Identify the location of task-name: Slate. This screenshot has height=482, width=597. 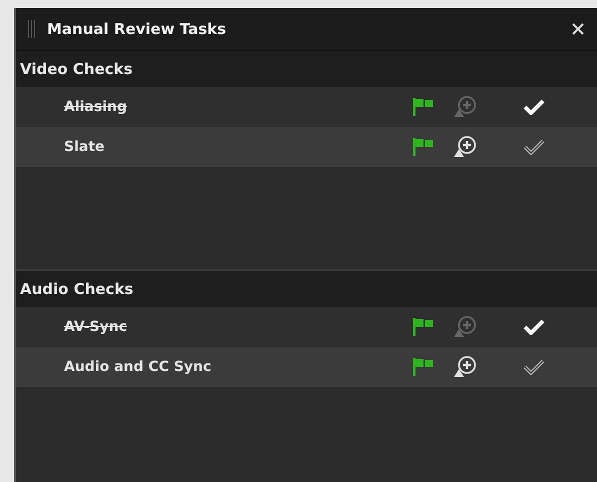
(84, 147).